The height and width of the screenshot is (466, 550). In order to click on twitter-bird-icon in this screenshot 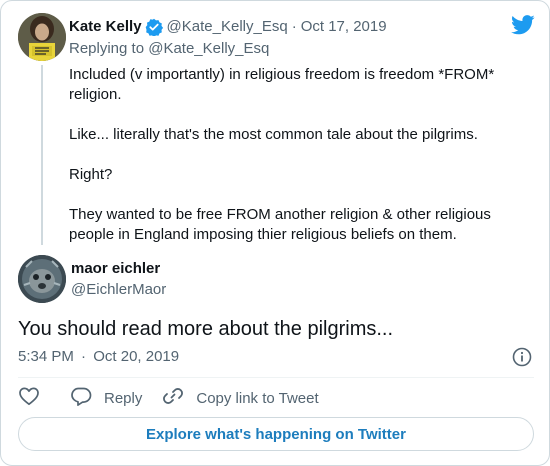, I will do `click(523, 27)`.